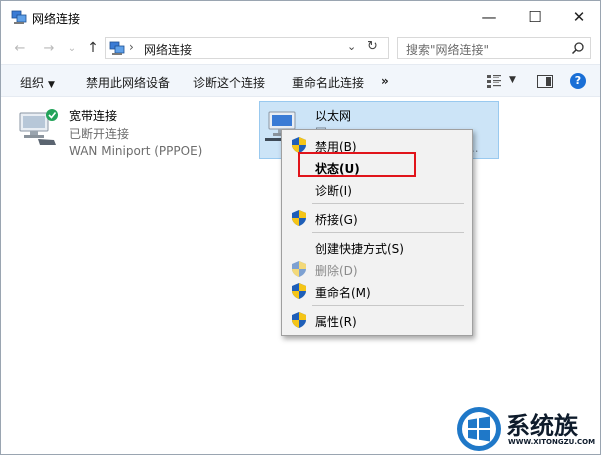 This screenshot has width=601, height=455. I want to click on maximize-button: ☐, so click(535, 17).